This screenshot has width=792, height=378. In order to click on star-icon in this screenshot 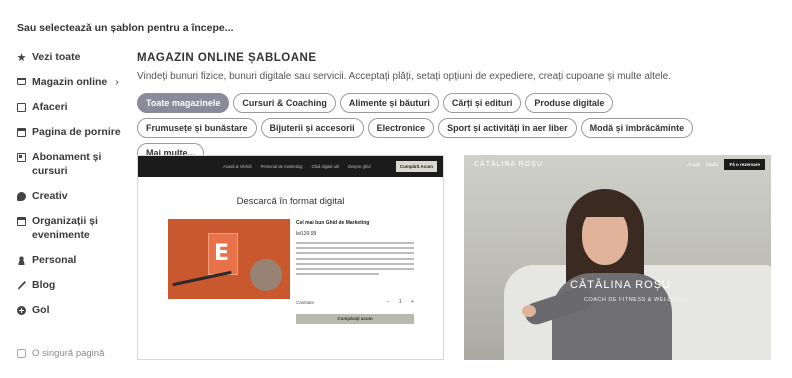, I will do `click(21, 57)`.